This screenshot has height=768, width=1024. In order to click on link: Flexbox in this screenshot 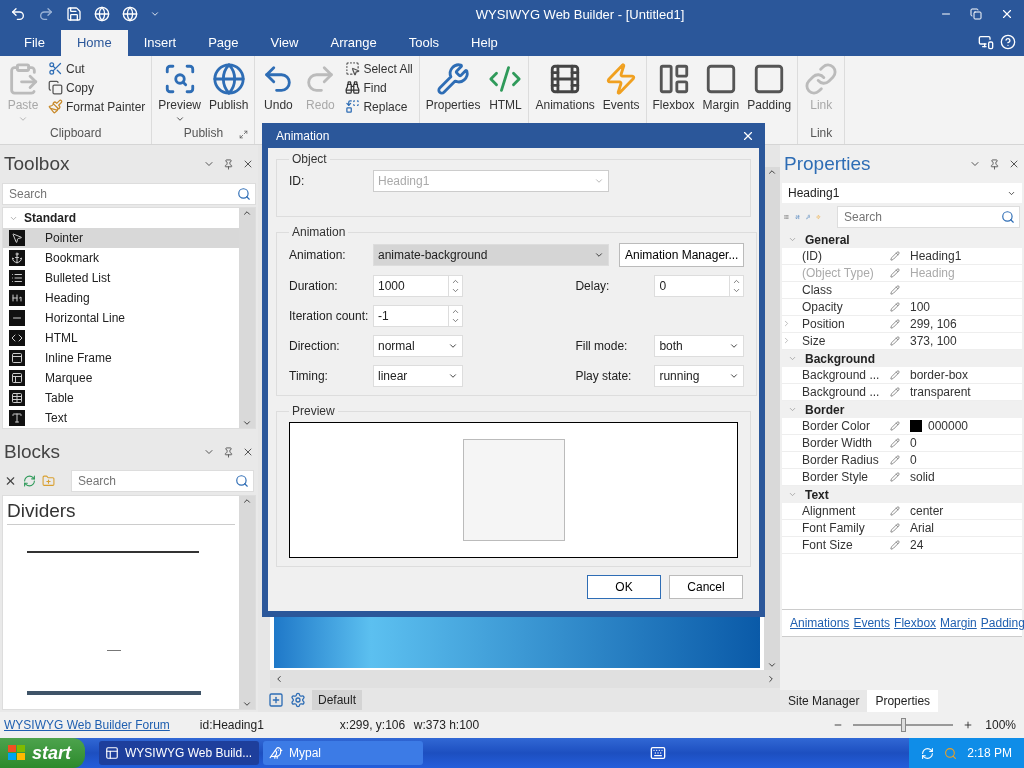, I will do `click(915, 623)`.